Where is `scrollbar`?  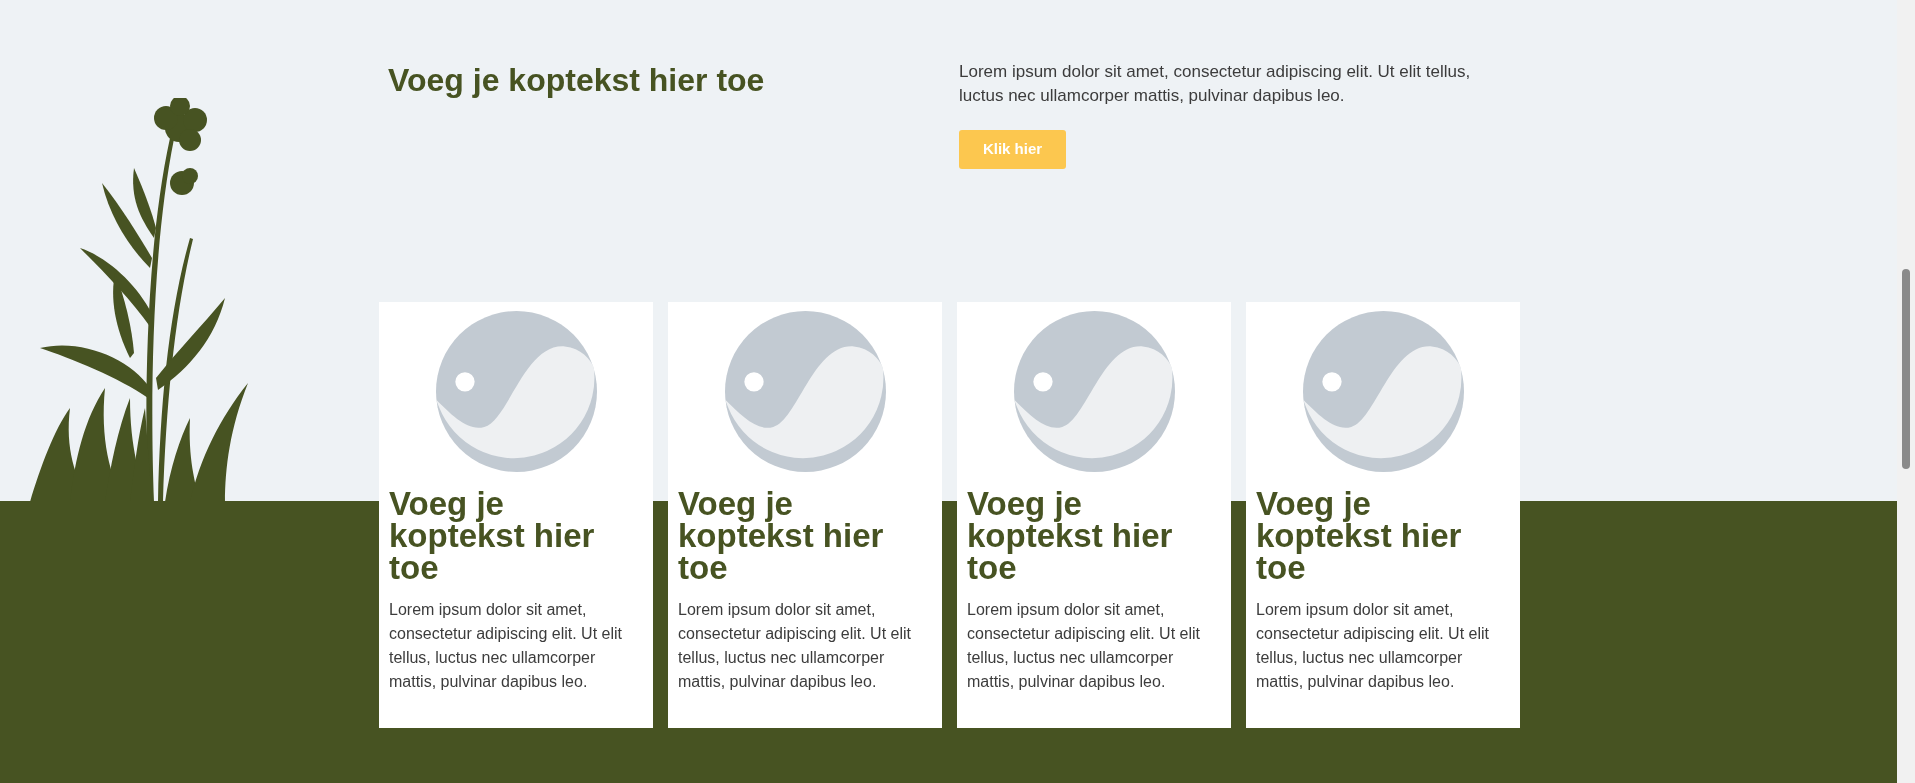 scrollbar is located at coordinates (1906, 391).